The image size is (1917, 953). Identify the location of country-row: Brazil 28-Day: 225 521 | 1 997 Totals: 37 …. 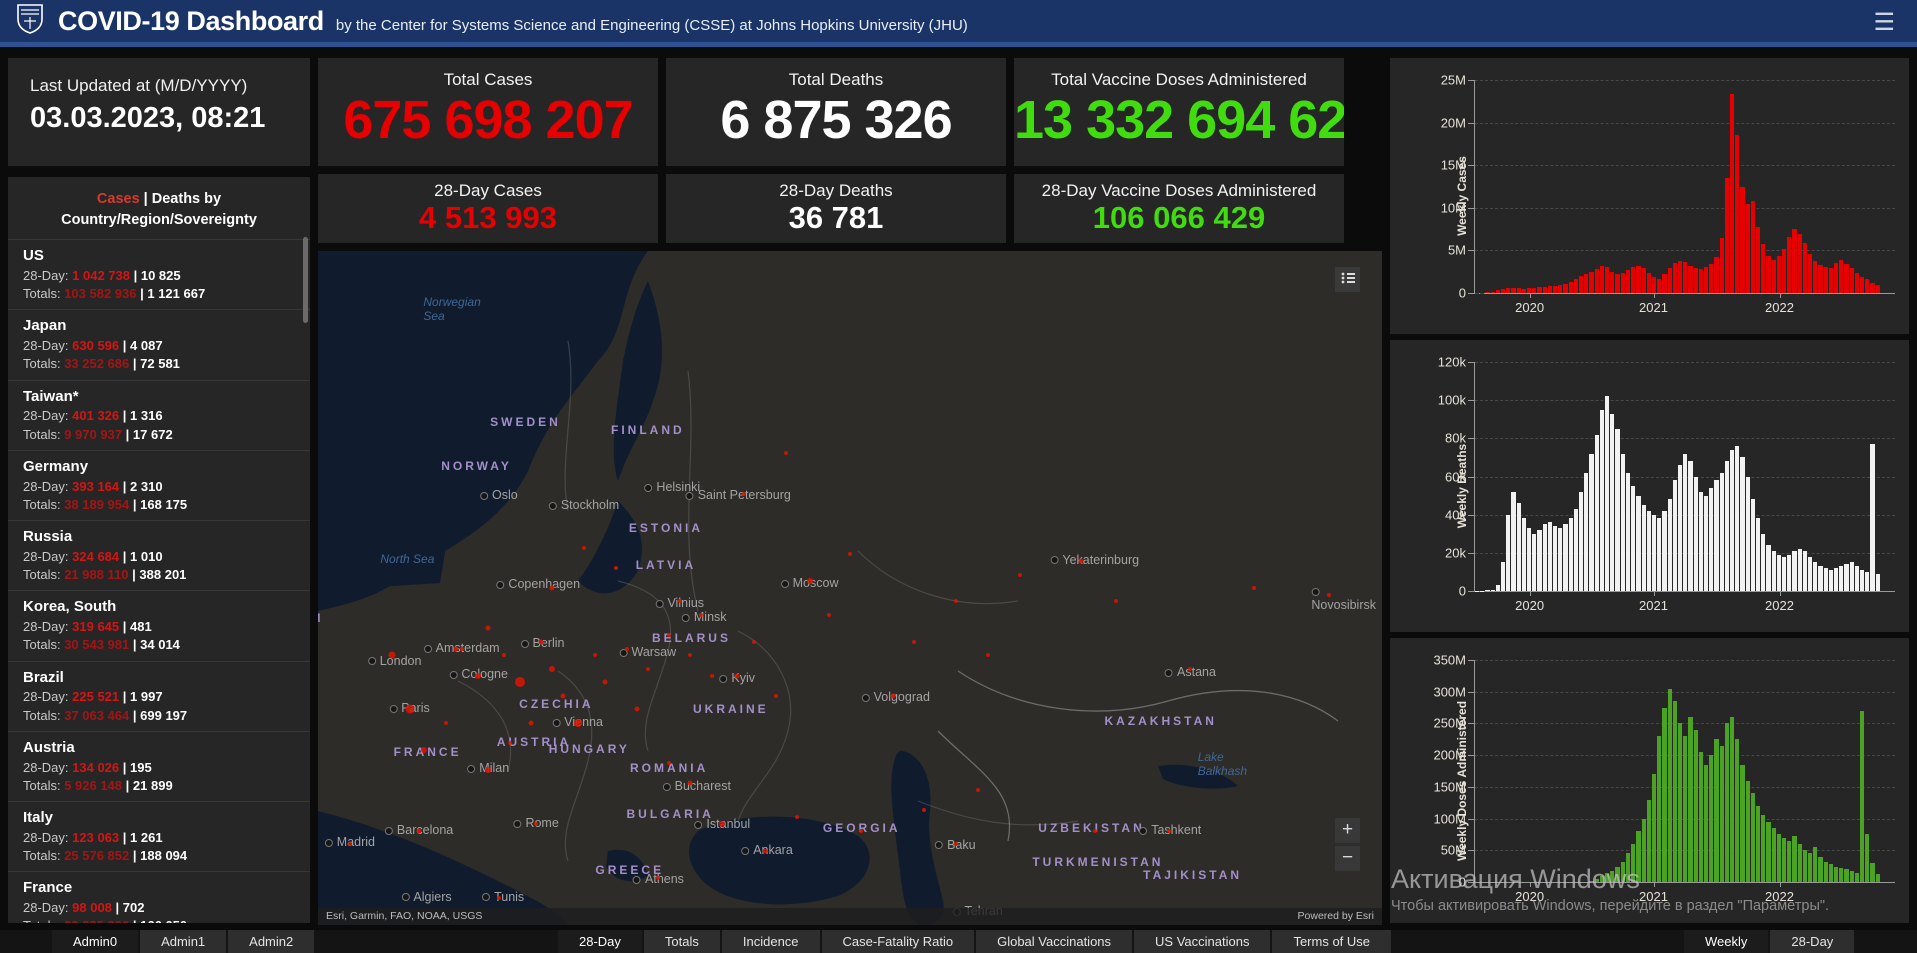
(159, 695).